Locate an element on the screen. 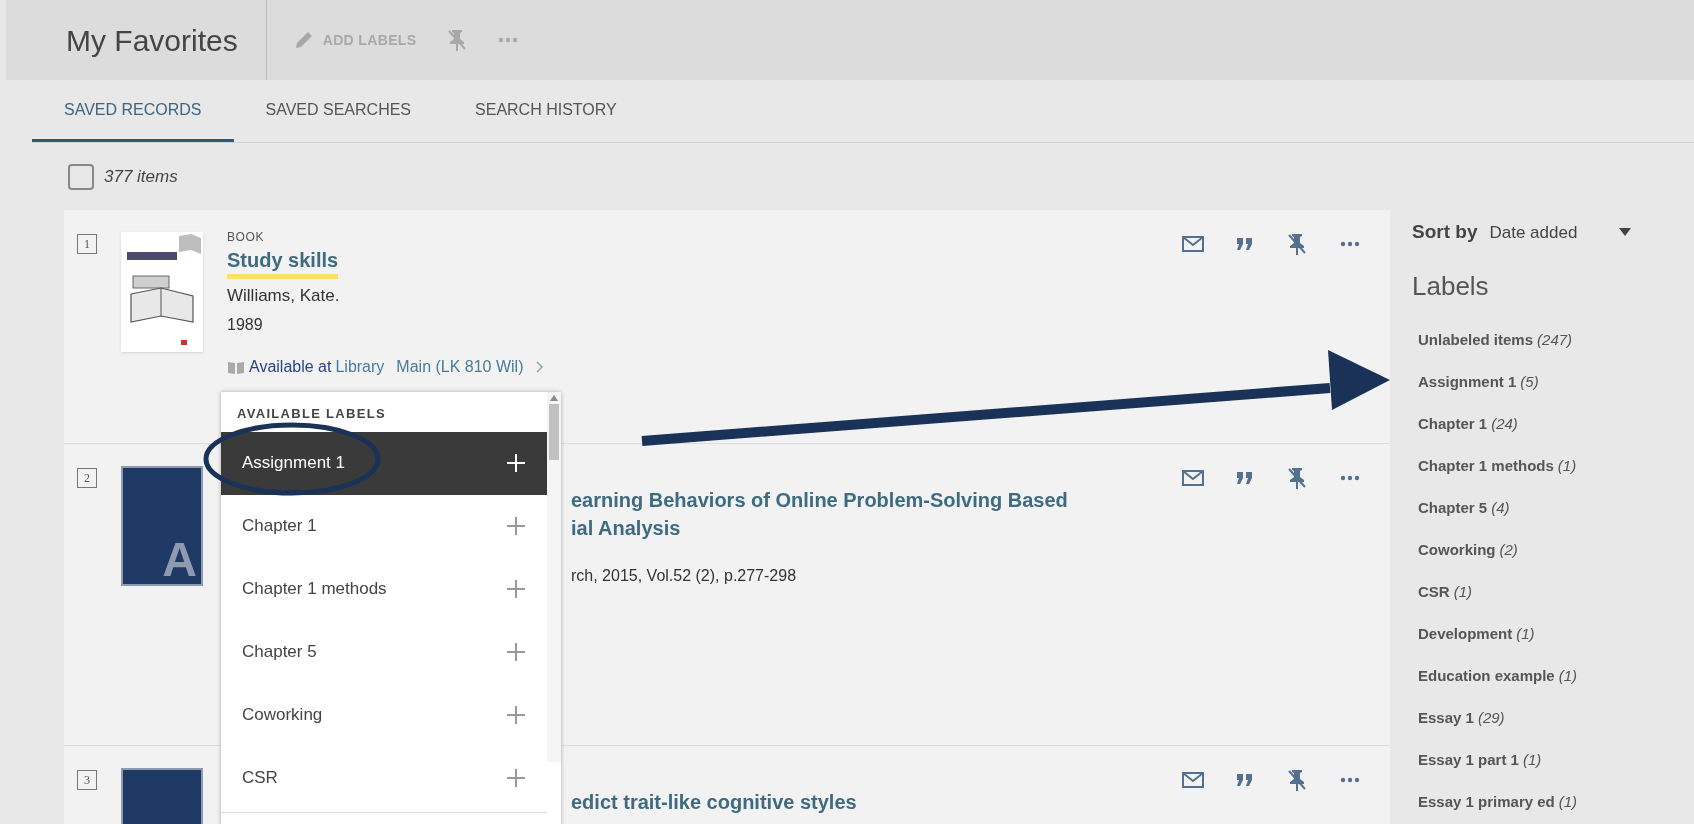 The height and width of the screenshot is (824, 1694). record-title: Study skills is located at coordinates (283, 262).